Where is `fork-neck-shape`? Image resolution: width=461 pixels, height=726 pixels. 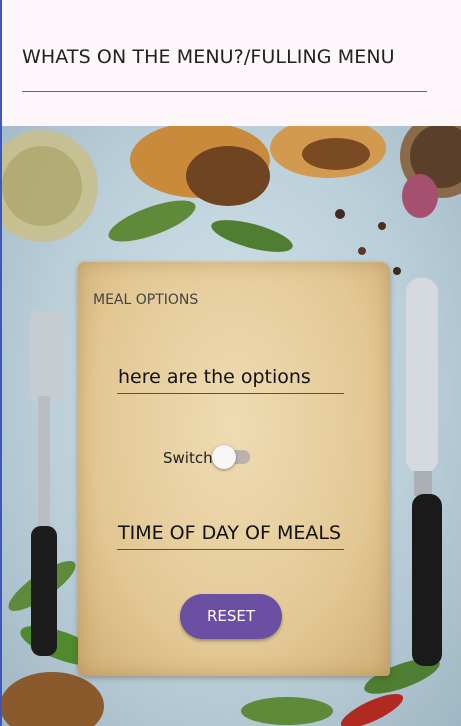
fork-neck-shape is located at coordinates (44, 466).